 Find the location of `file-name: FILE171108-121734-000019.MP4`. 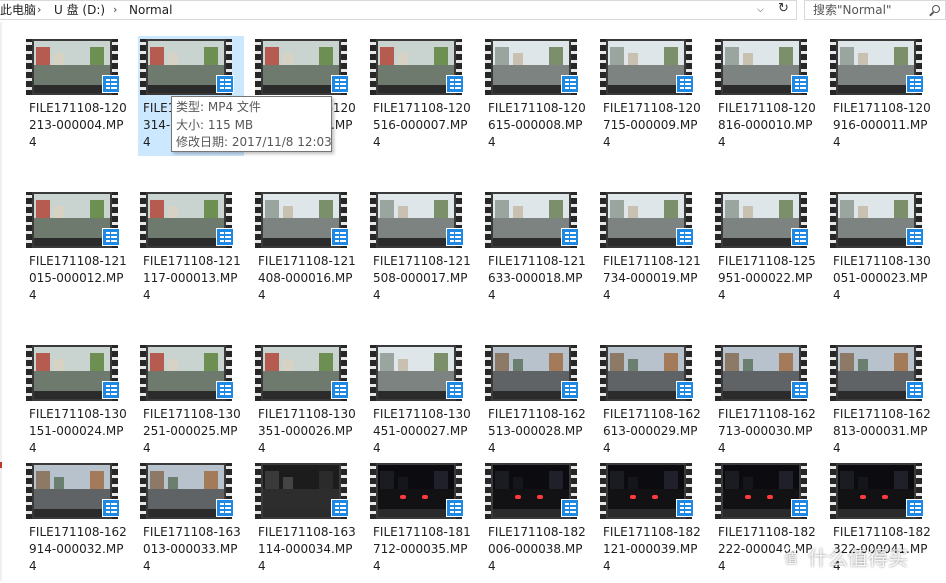

file-name: FILE171108-121734-000019.MP4 is located at coordinates (652, 278).